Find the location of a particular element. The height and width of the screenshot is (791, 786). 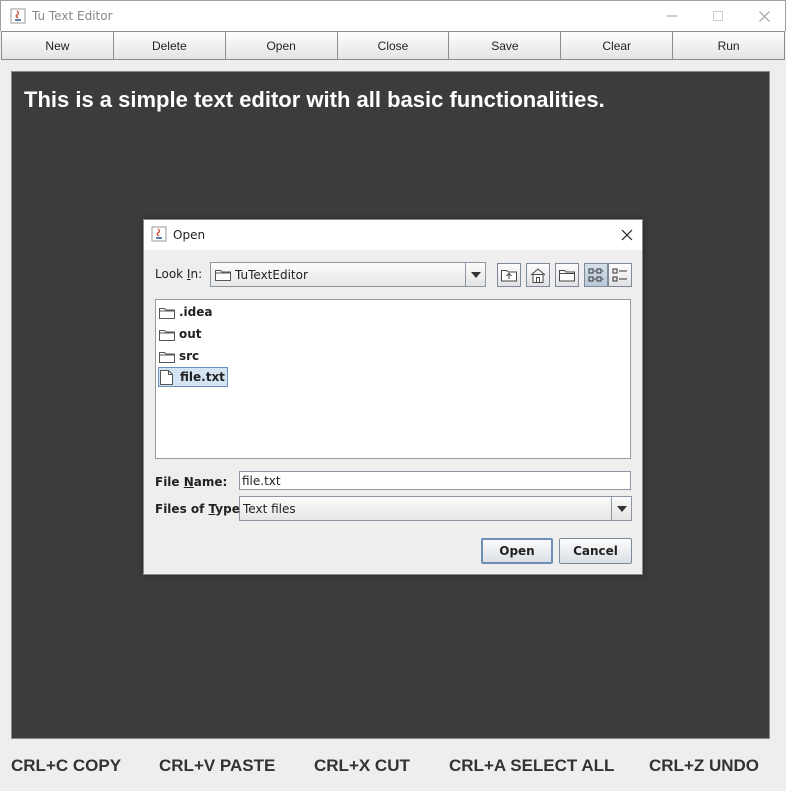

file-name-text: .idea is located at coordinates (196, 312).